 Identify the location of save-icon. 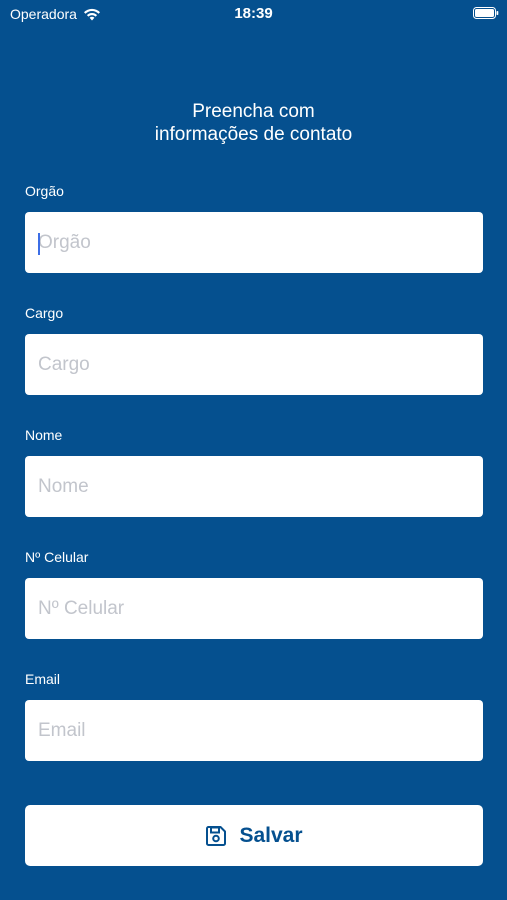
(216, 835).